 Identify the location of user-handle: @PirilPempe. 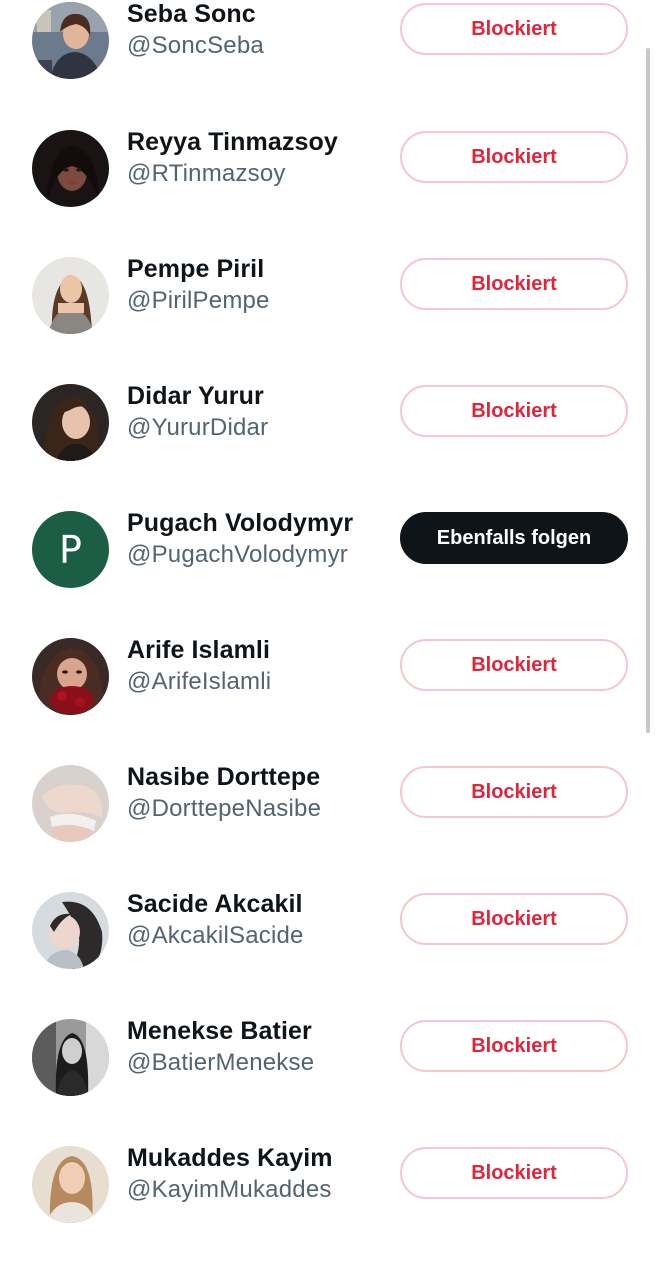
(198, 300).